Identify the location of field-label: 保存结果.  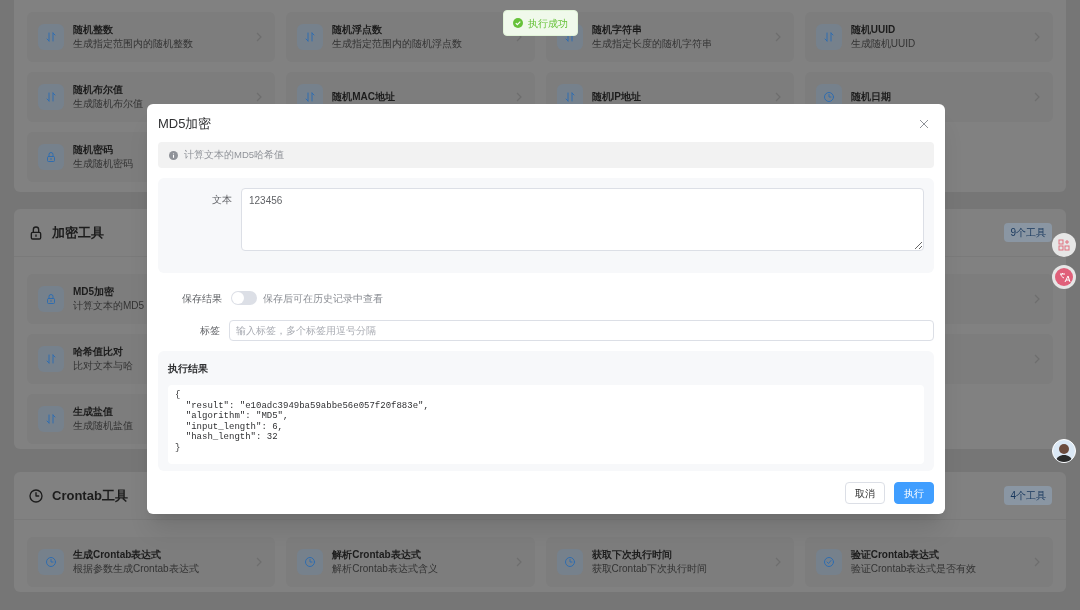
(202, 298).